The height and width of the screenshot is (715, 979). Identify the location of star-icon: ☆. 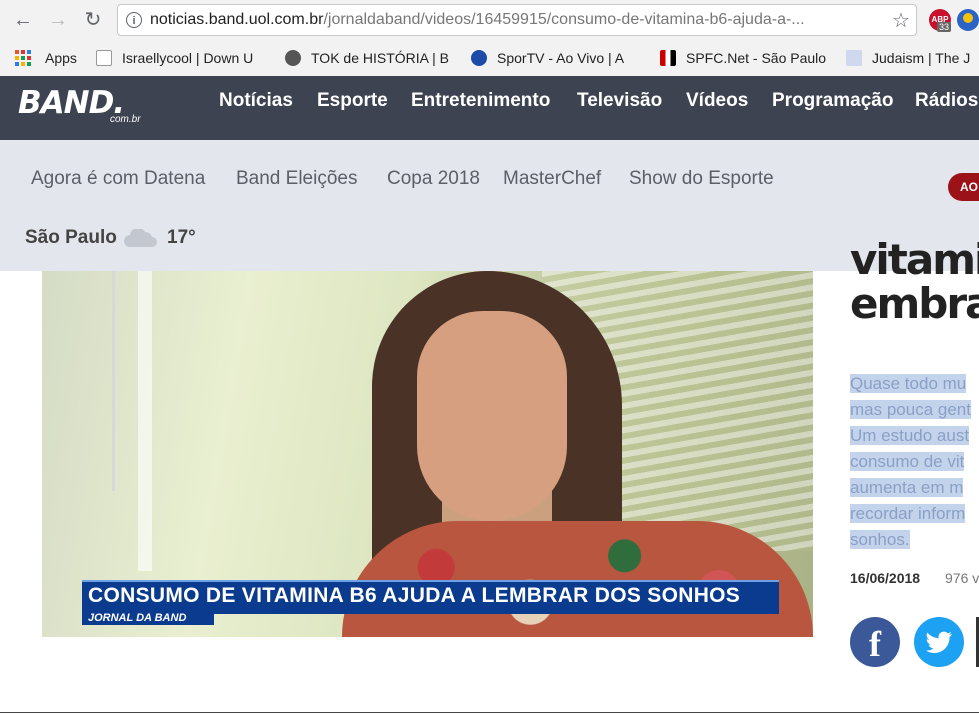
(901, 20).